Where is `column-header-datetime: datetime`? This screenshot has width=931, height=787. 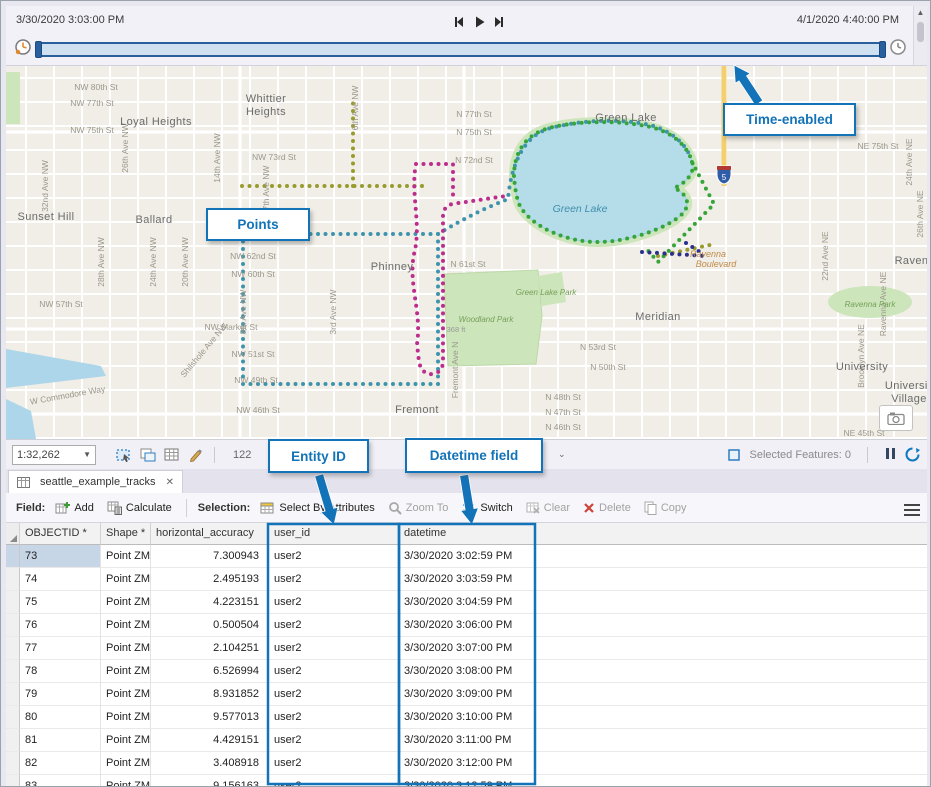 column-header-datetime: datetime is located at coordinates (467, 534).